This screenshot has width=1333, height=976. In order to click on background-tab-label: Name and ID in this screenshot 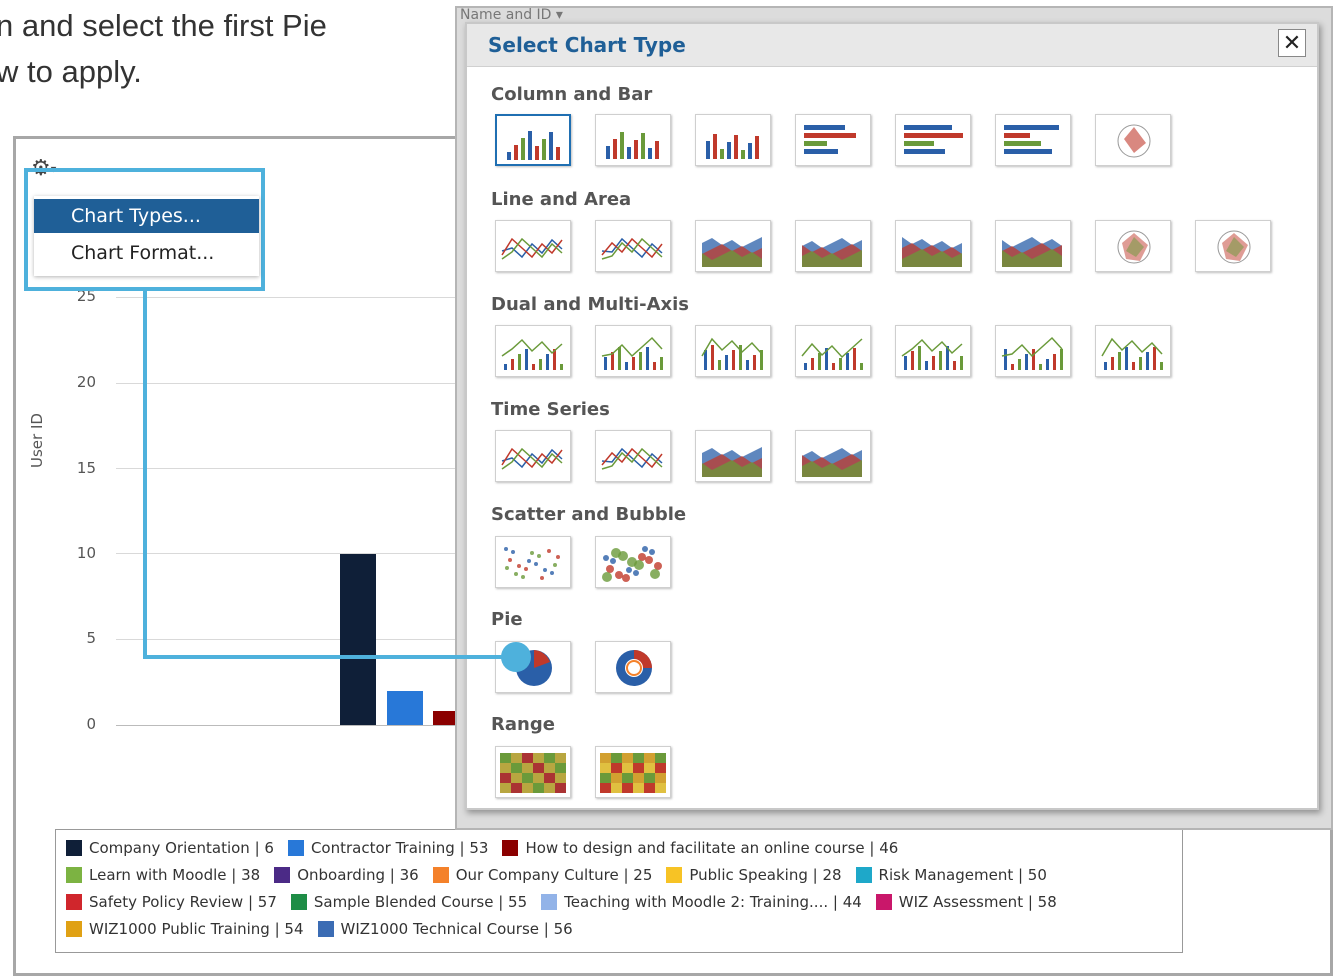, I will do `click(506, 15)`.